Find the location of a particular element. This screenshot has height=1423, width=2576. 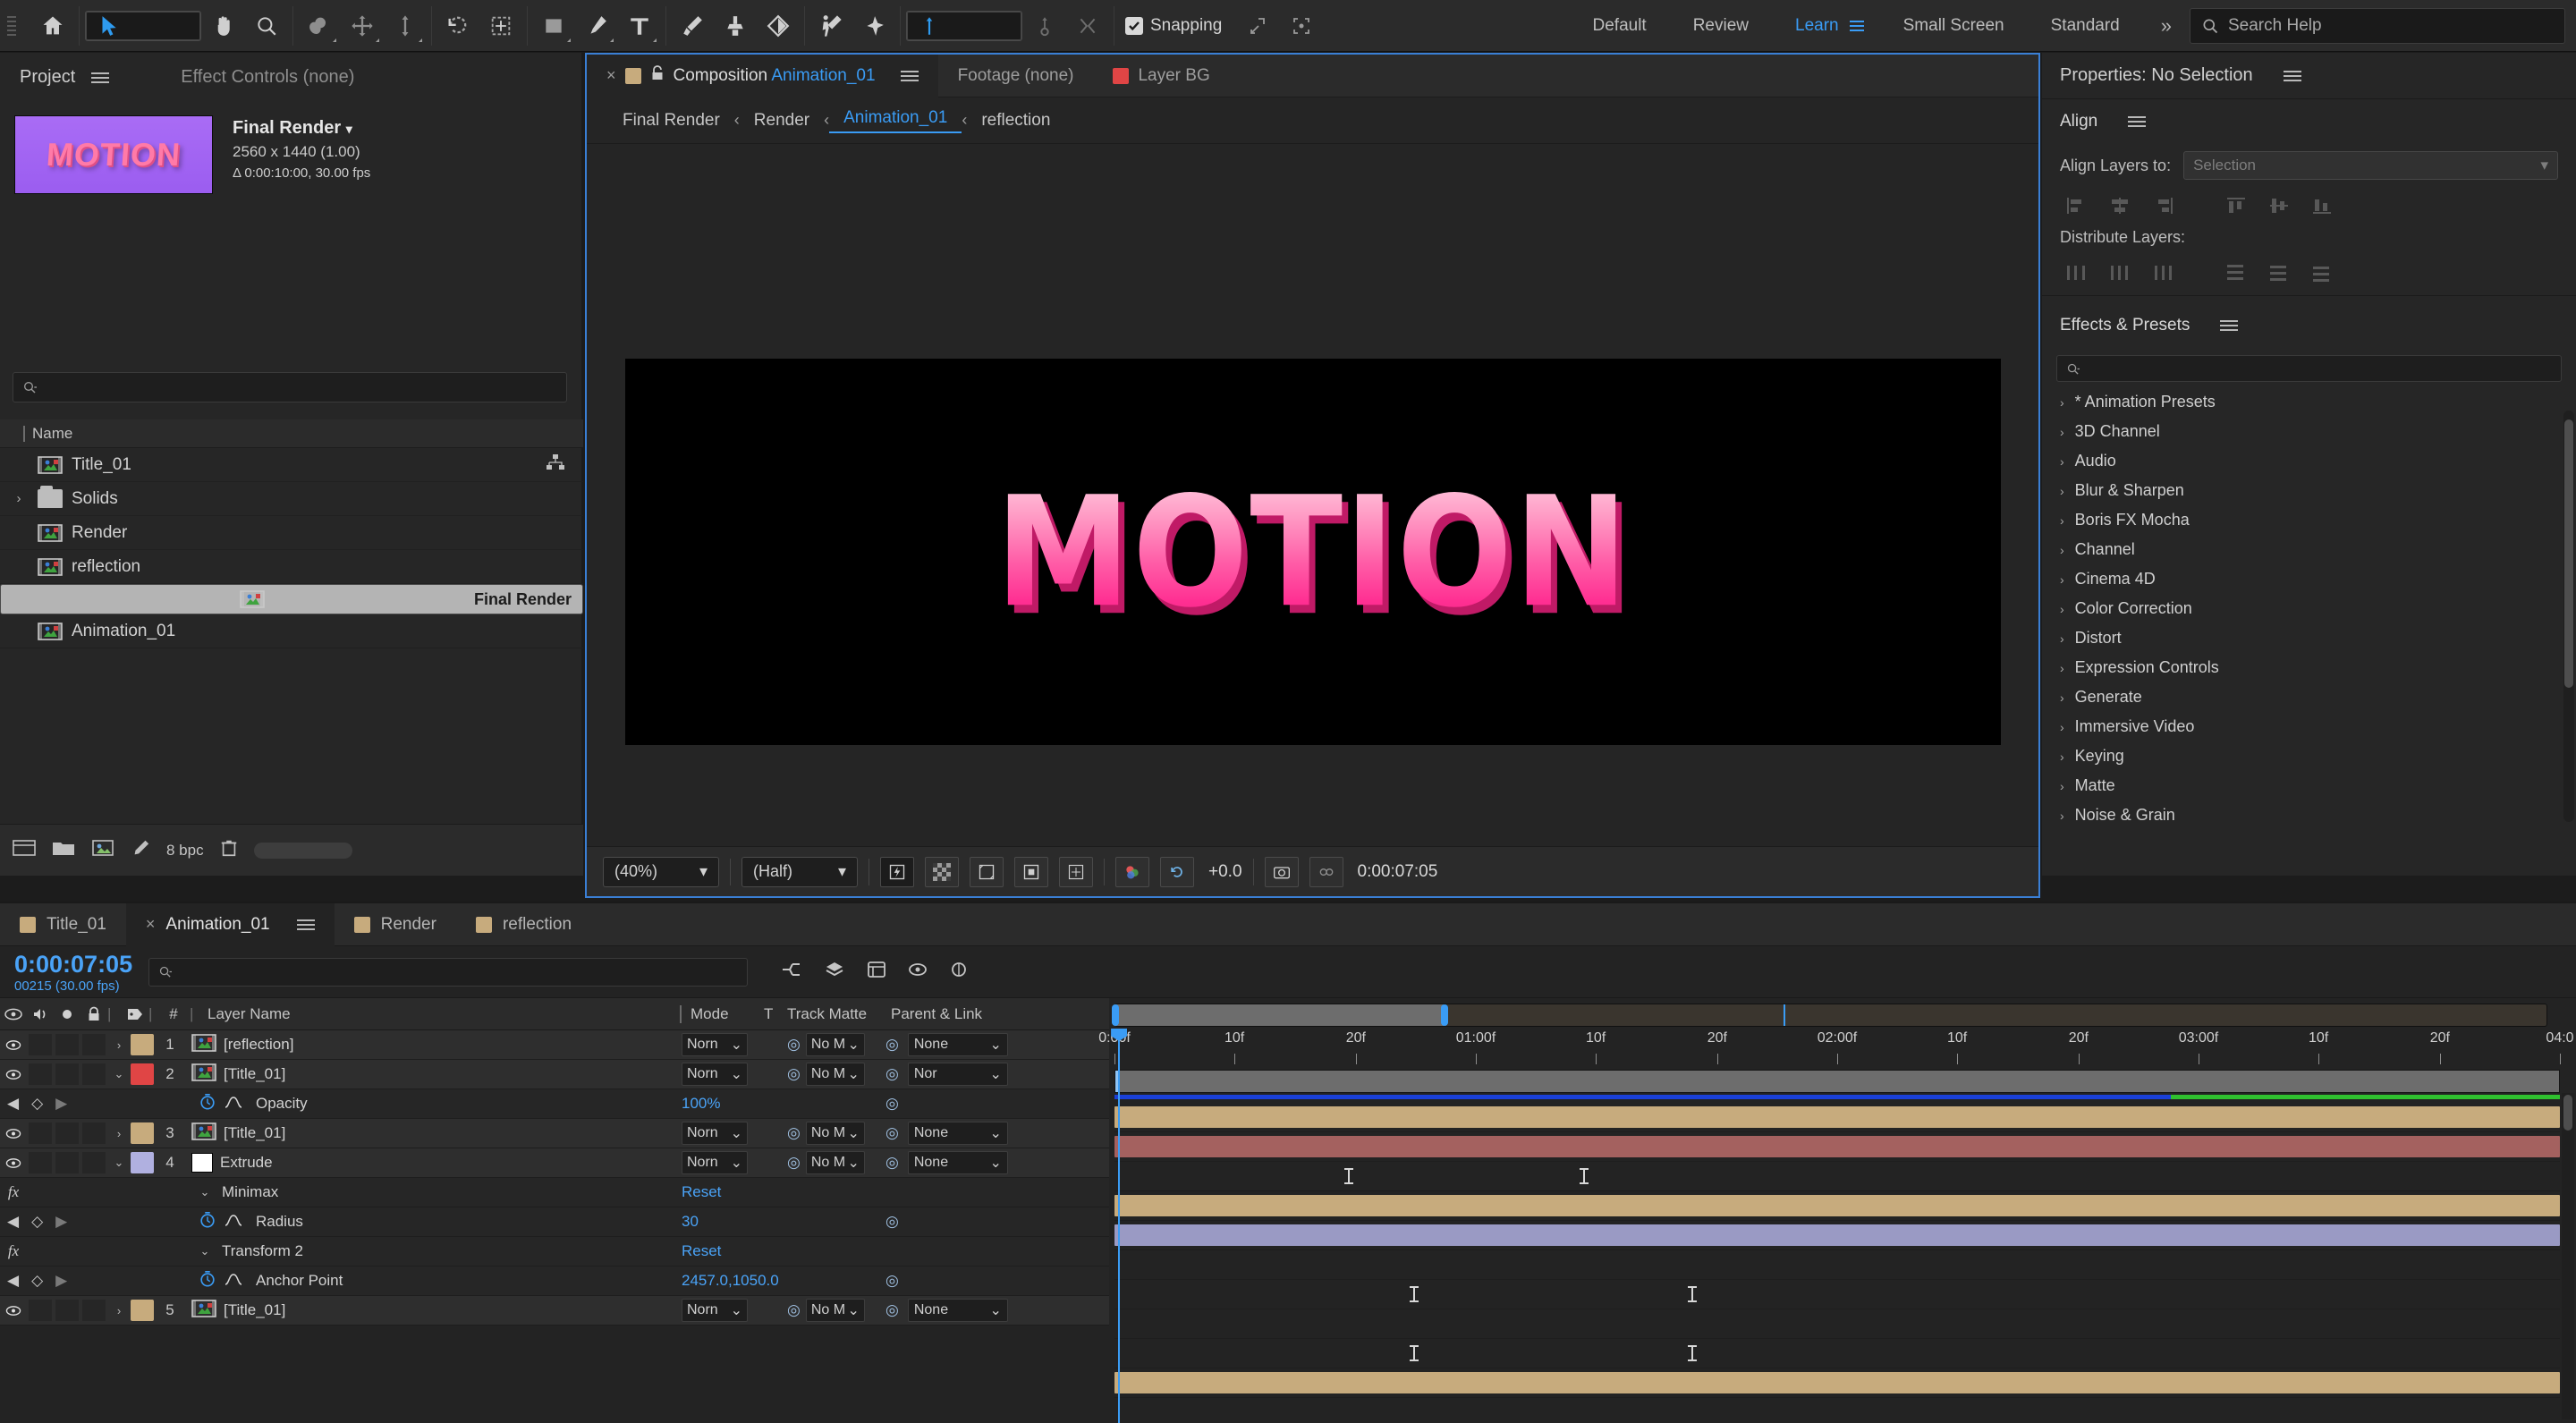

effects-category-row: › Boris FX Mocha is located at coordinates (2309, 520).